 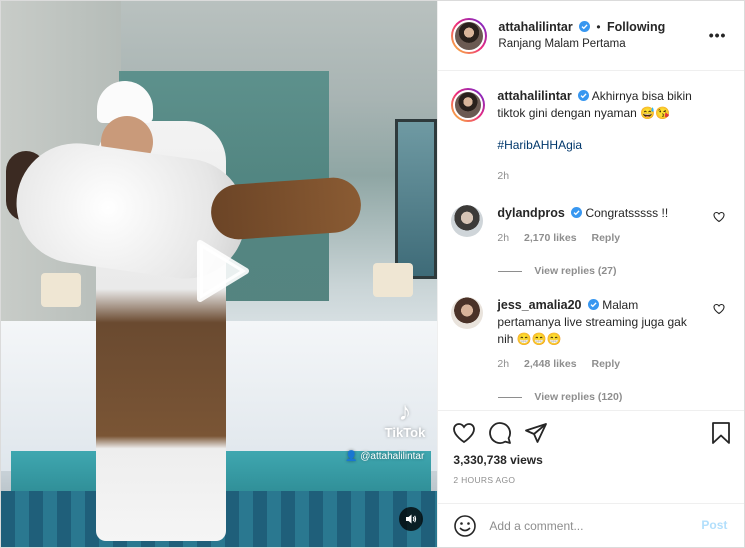 I want to click on play-button, so click(x=221, y=271).